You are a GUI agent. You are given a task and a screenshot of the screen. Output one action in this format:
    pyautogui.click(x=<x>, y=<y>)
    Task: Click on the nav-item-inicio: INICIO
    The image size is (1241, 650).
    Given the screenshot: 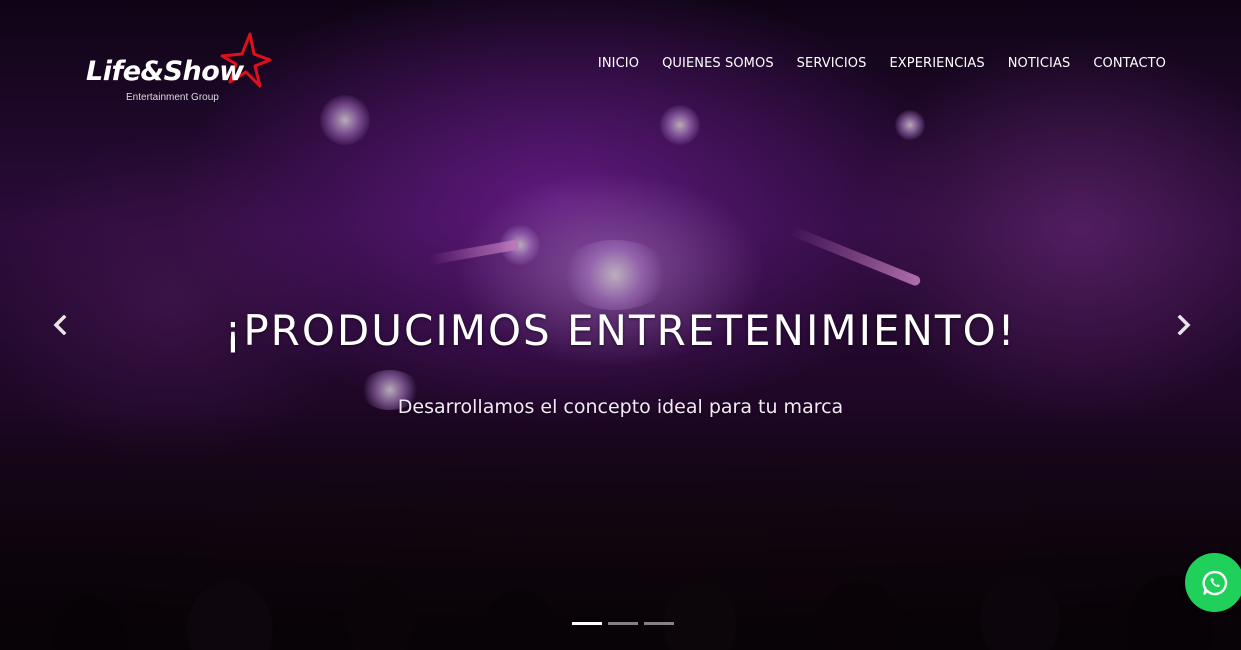 What is the action you would take?
    pyautogui.click(x=618, y=63)
    